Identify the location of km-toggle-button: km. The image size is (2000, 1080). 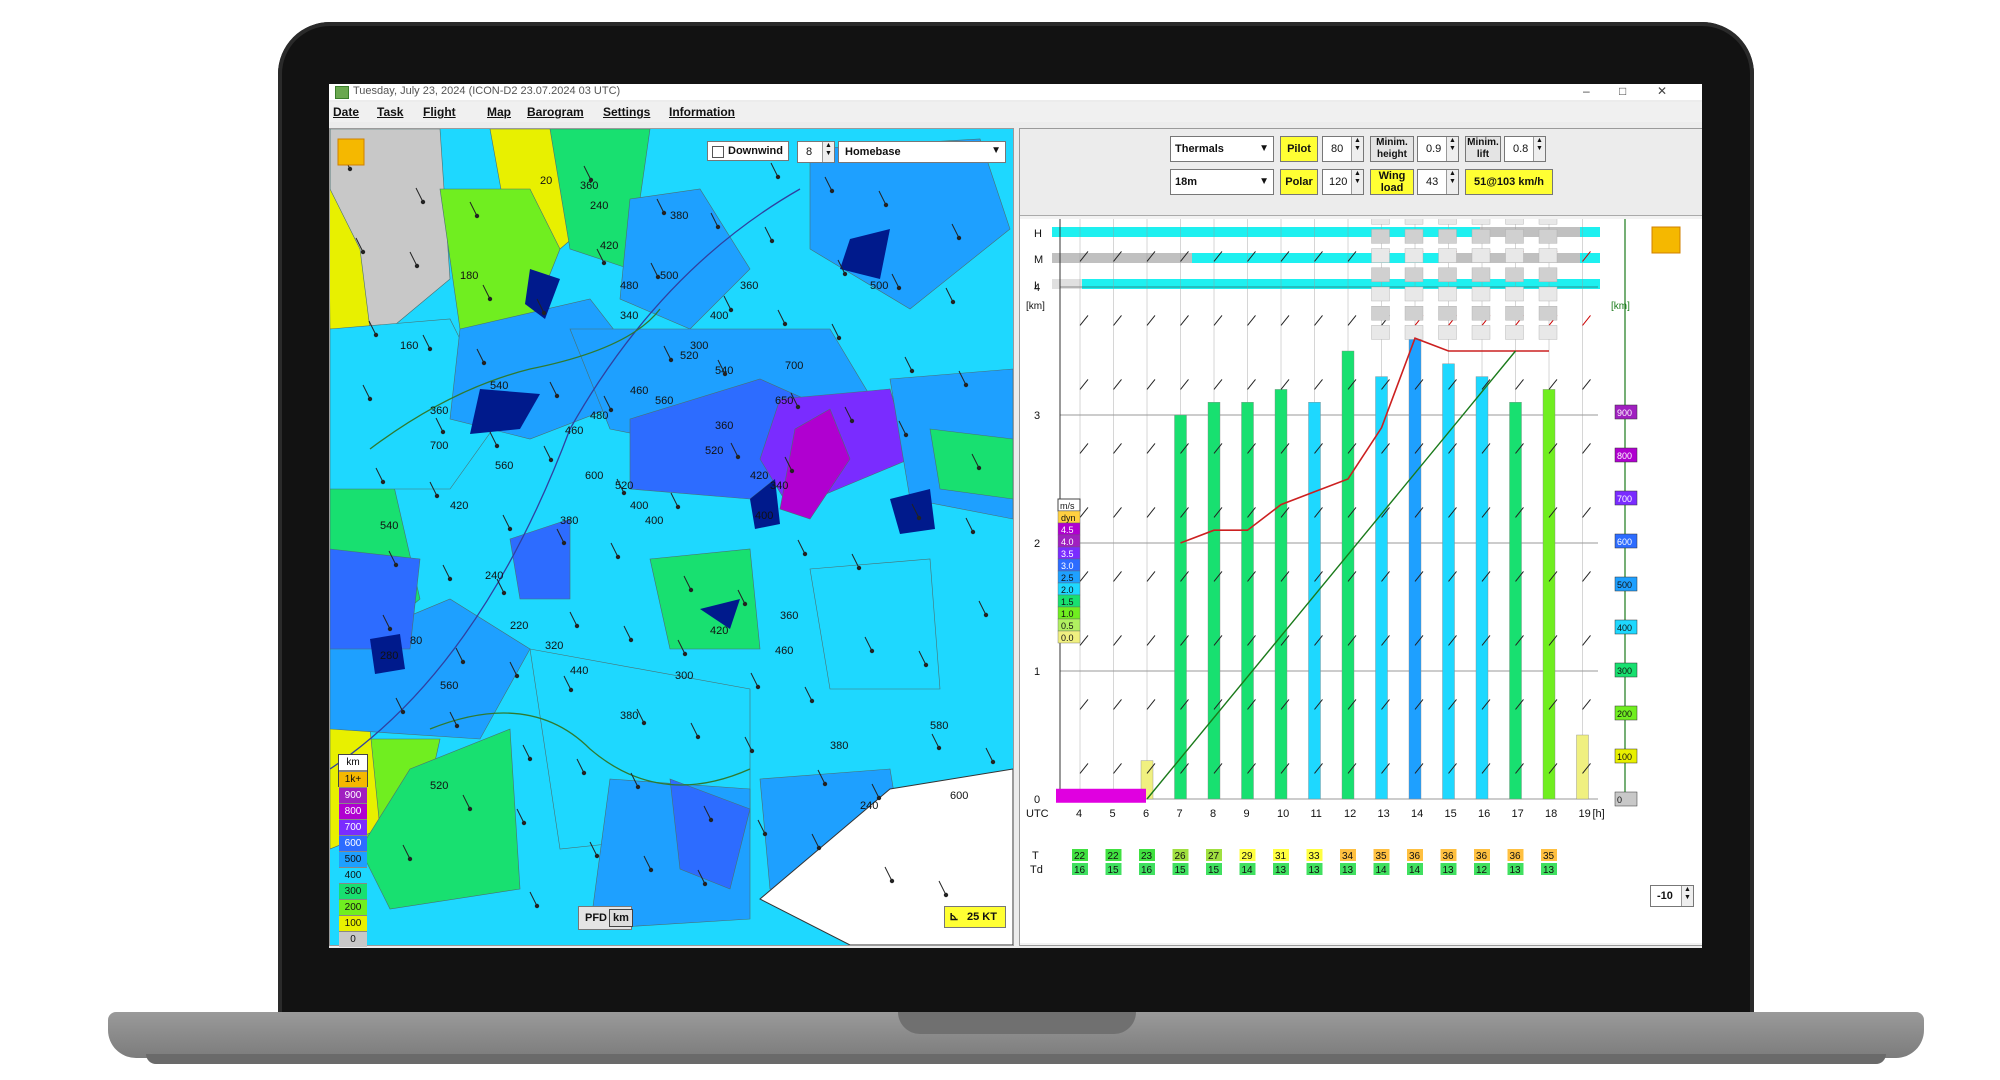
(621, 918).